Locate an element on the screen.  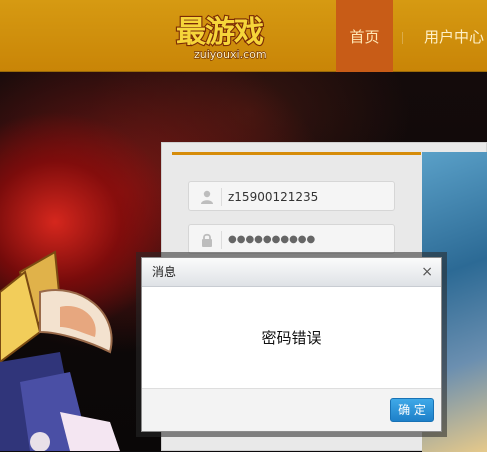
dialog-title: 消息 is located at coordinates (164, 272).